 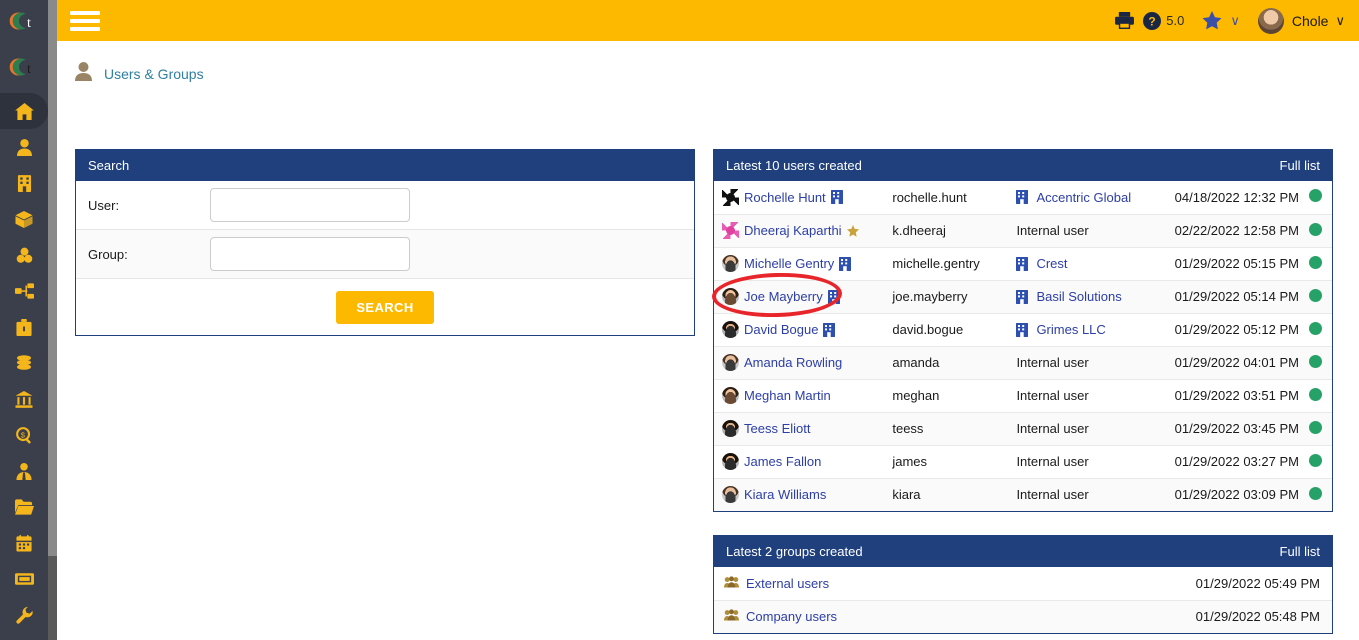 I want to click on table-row: External users 01/29/2022 05:49 PM, so click(x=1023, y=584).